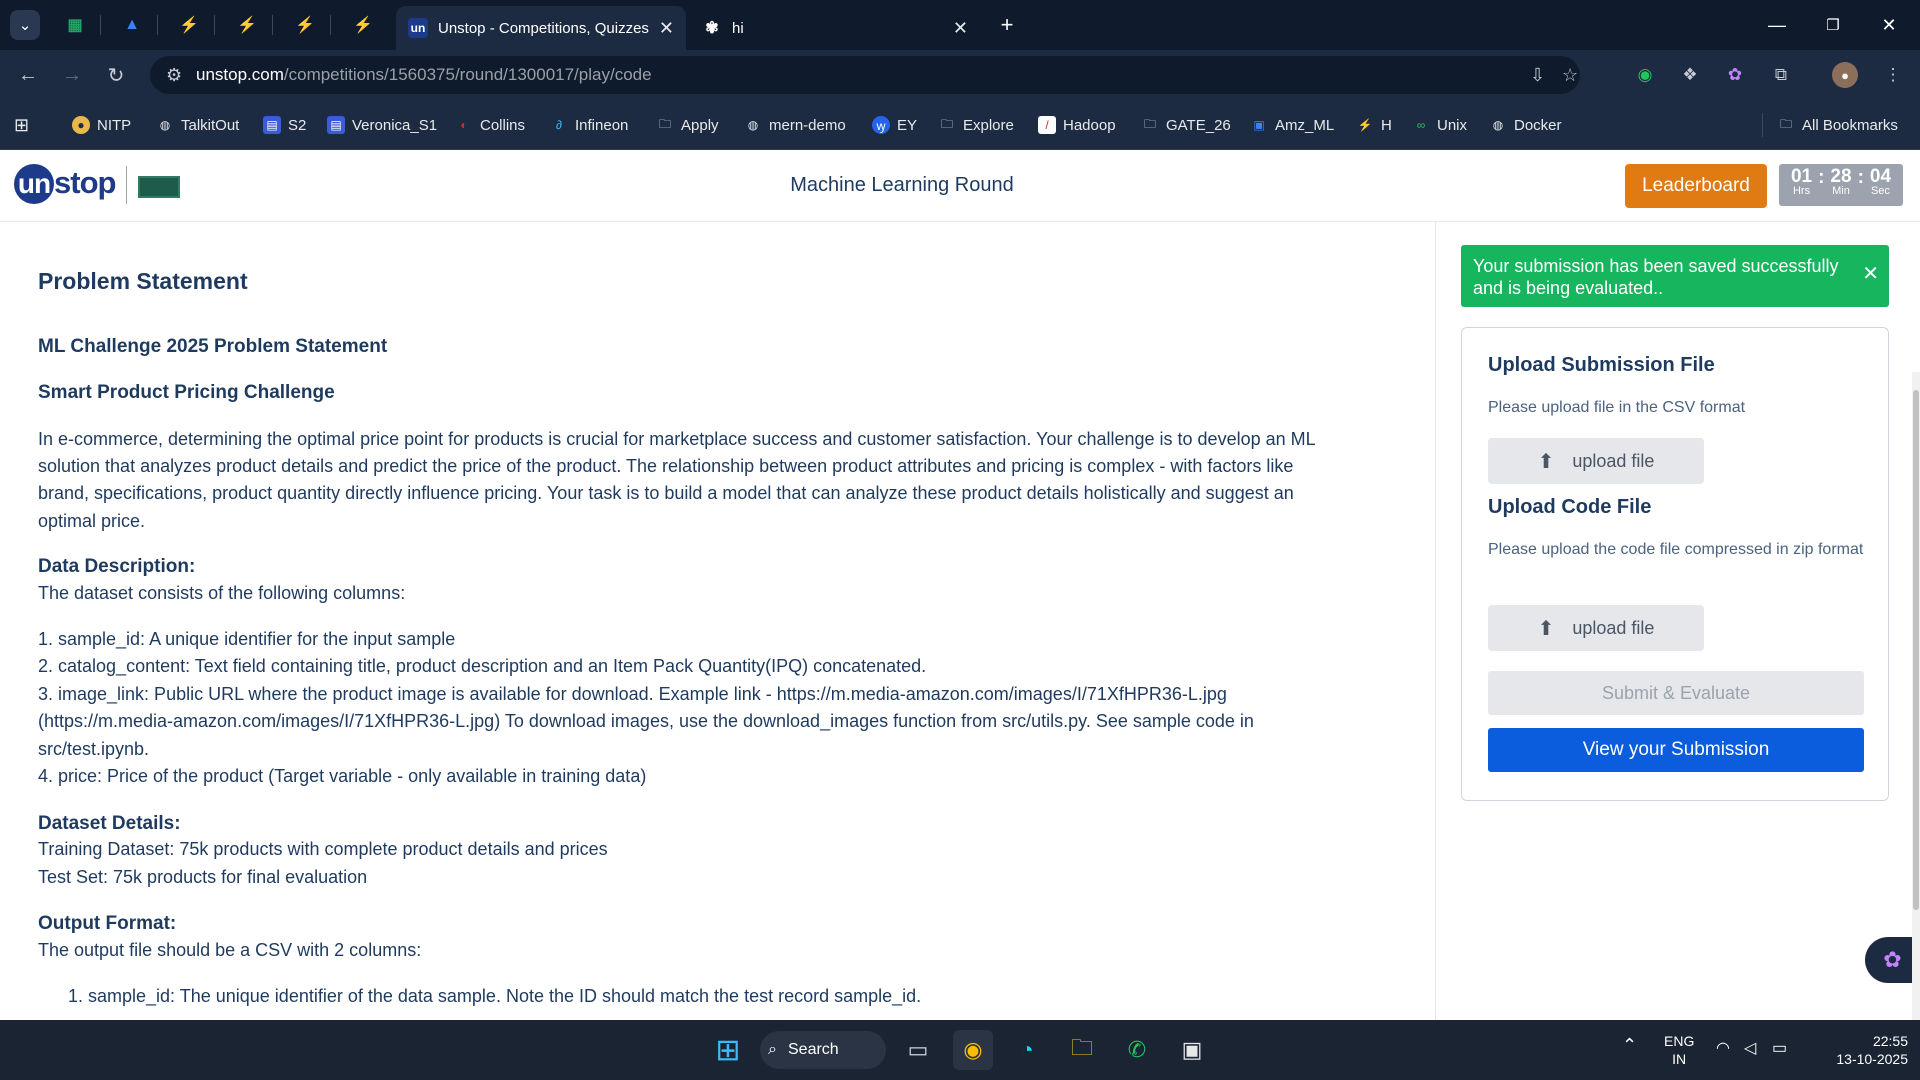 The height and width of the screenshot is (1080, 1920). What do you see at coordinates (1259, 125) in the screenshot?
I see `amz-ml-icon: ▣` at bounding box center [1259, 125].